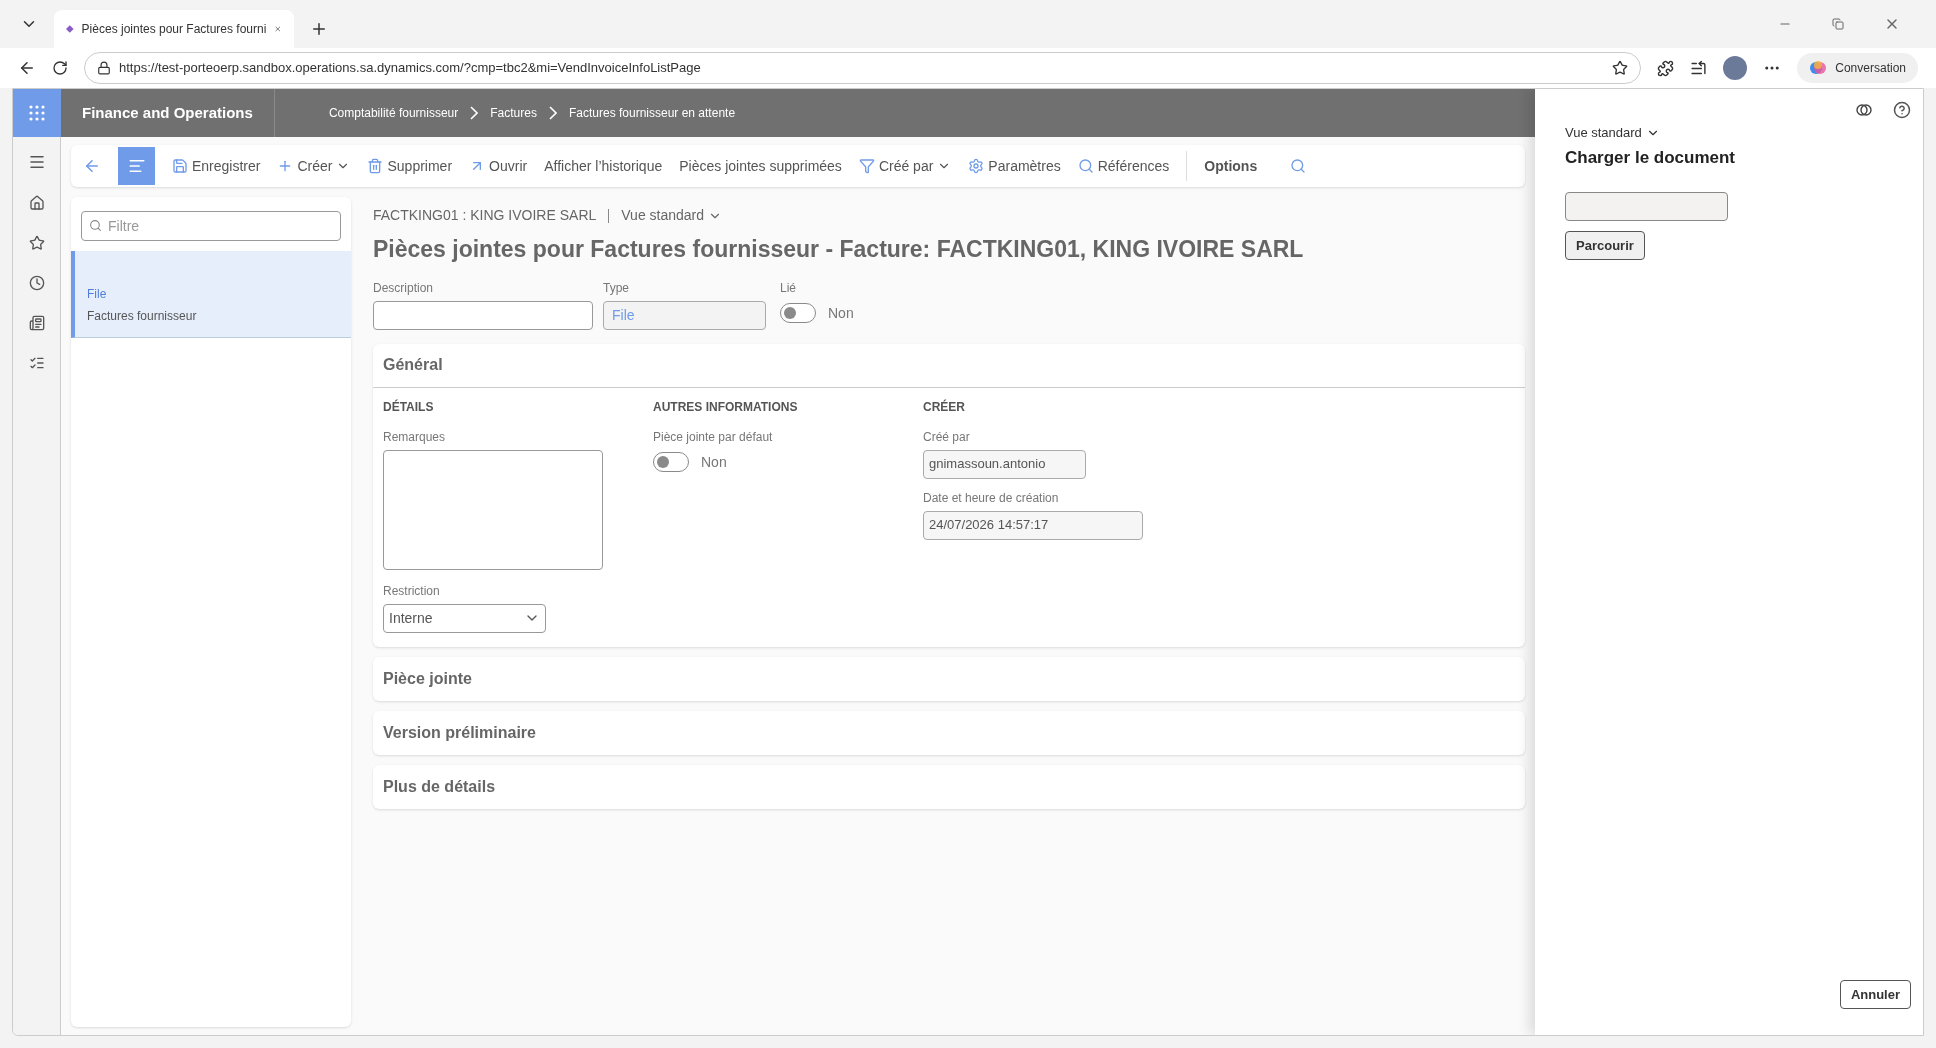 The width and height of the screenshot is (1936, 1048). Describe the element at coordinates (412, 591) in the screenshot. I see `field-label: Restriction` at that location.